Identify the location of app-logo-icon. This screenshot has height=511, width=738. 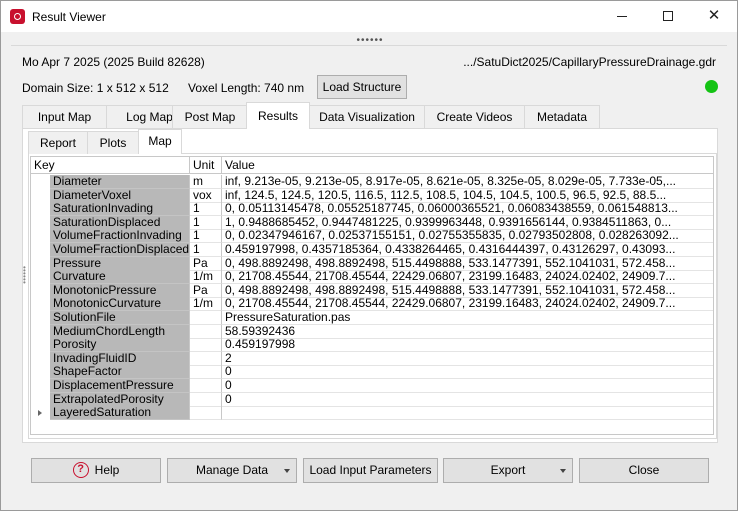
(17, 16).